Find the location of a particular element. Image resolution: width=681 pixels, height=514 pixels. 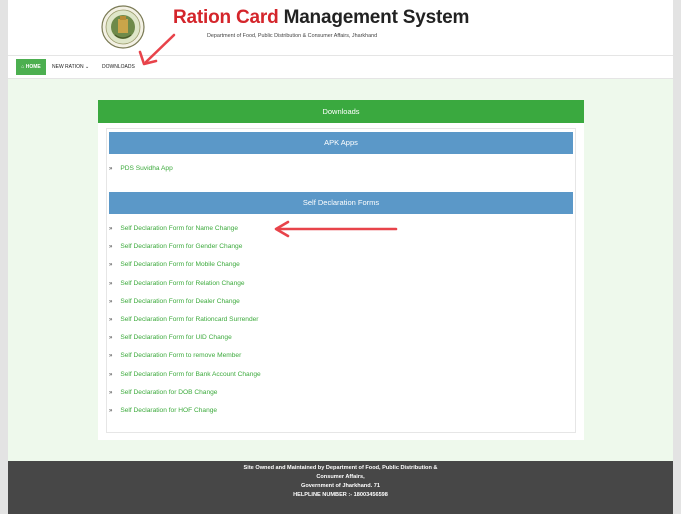

form-link-row: » Self Declaration for HOF Change is located at coordinates (163, 411).